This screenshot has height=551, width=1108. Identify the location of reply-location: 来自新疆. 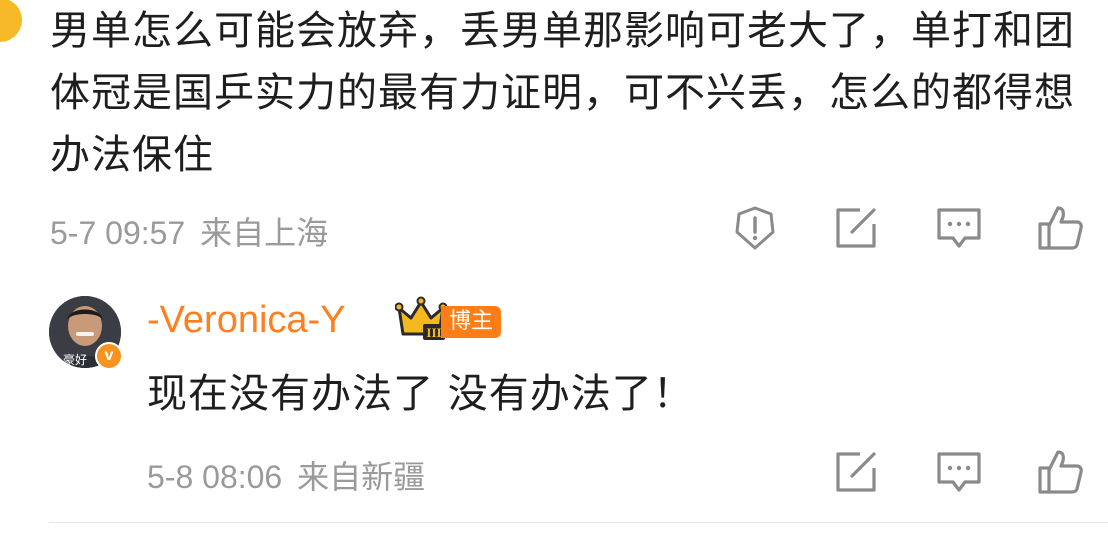
(361, 477).